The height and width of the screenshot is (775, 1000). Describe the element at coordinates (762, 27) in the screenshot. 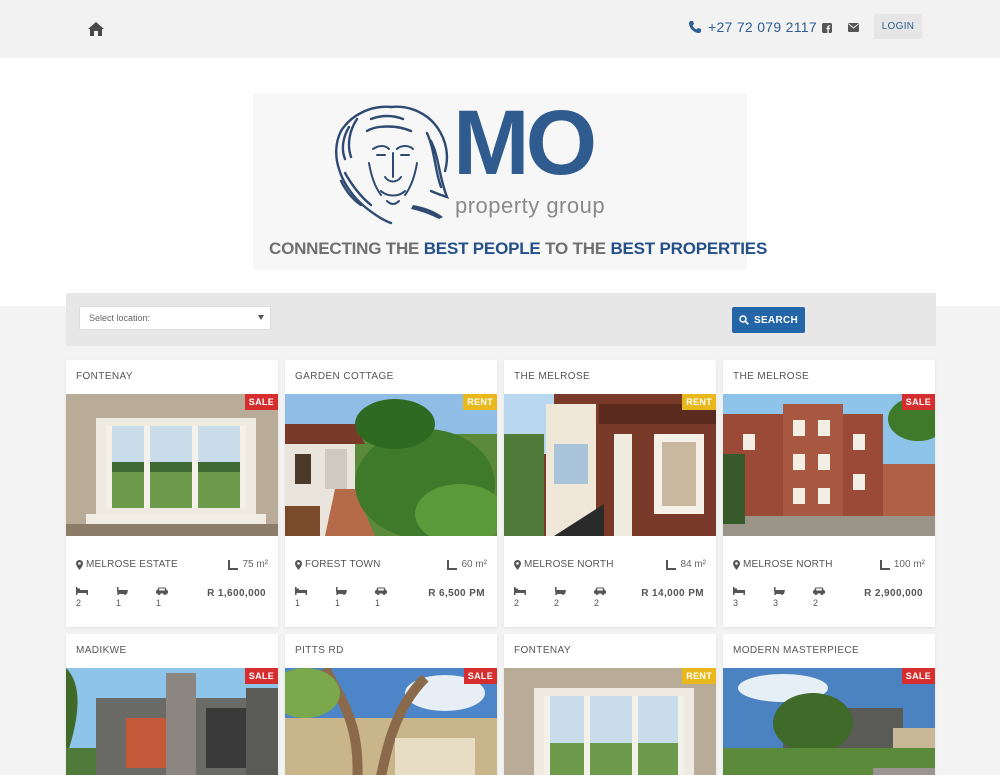

I see `phone-number: +27 72 079 2117` at that location.